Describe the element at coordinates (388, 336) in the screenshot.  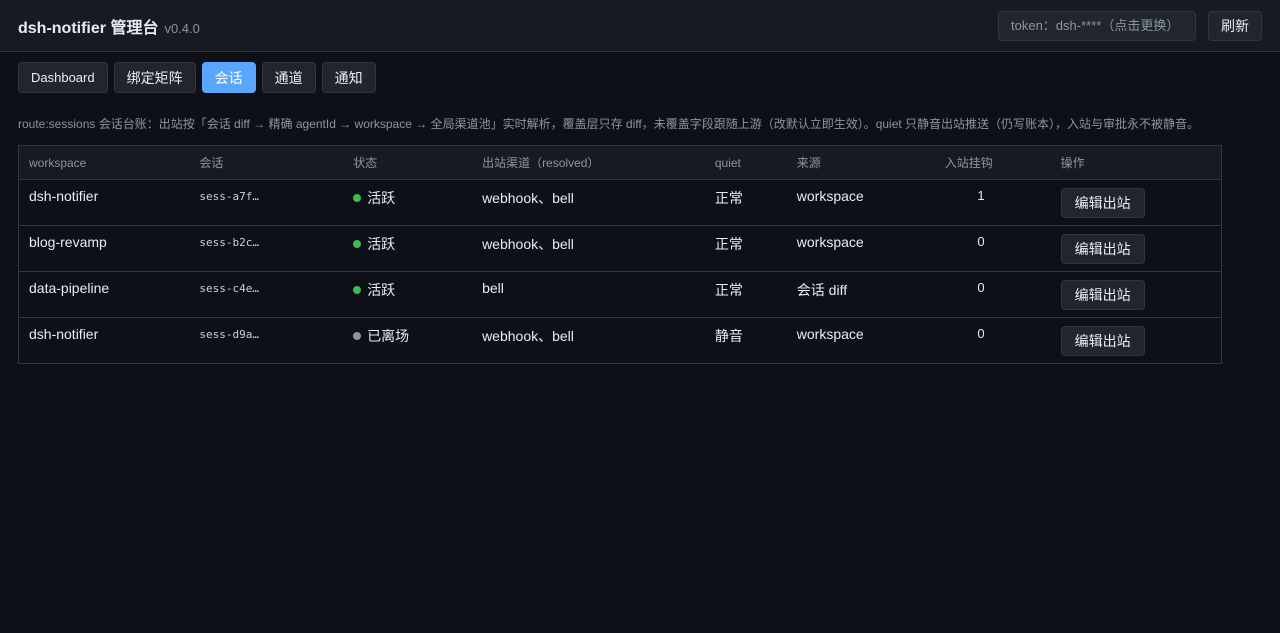
I see `status-label: 已离场` at that location.